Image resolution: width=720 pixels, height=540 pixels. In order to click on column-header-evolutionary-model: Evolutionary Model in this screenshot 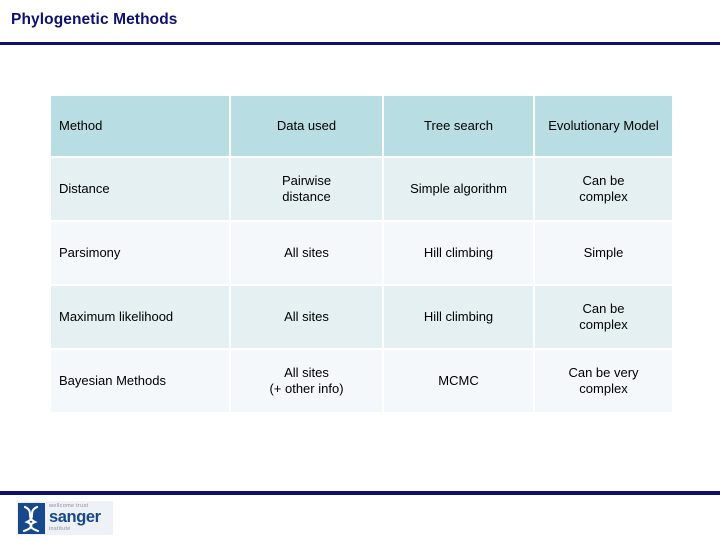, I will do `click(603, 126)`.